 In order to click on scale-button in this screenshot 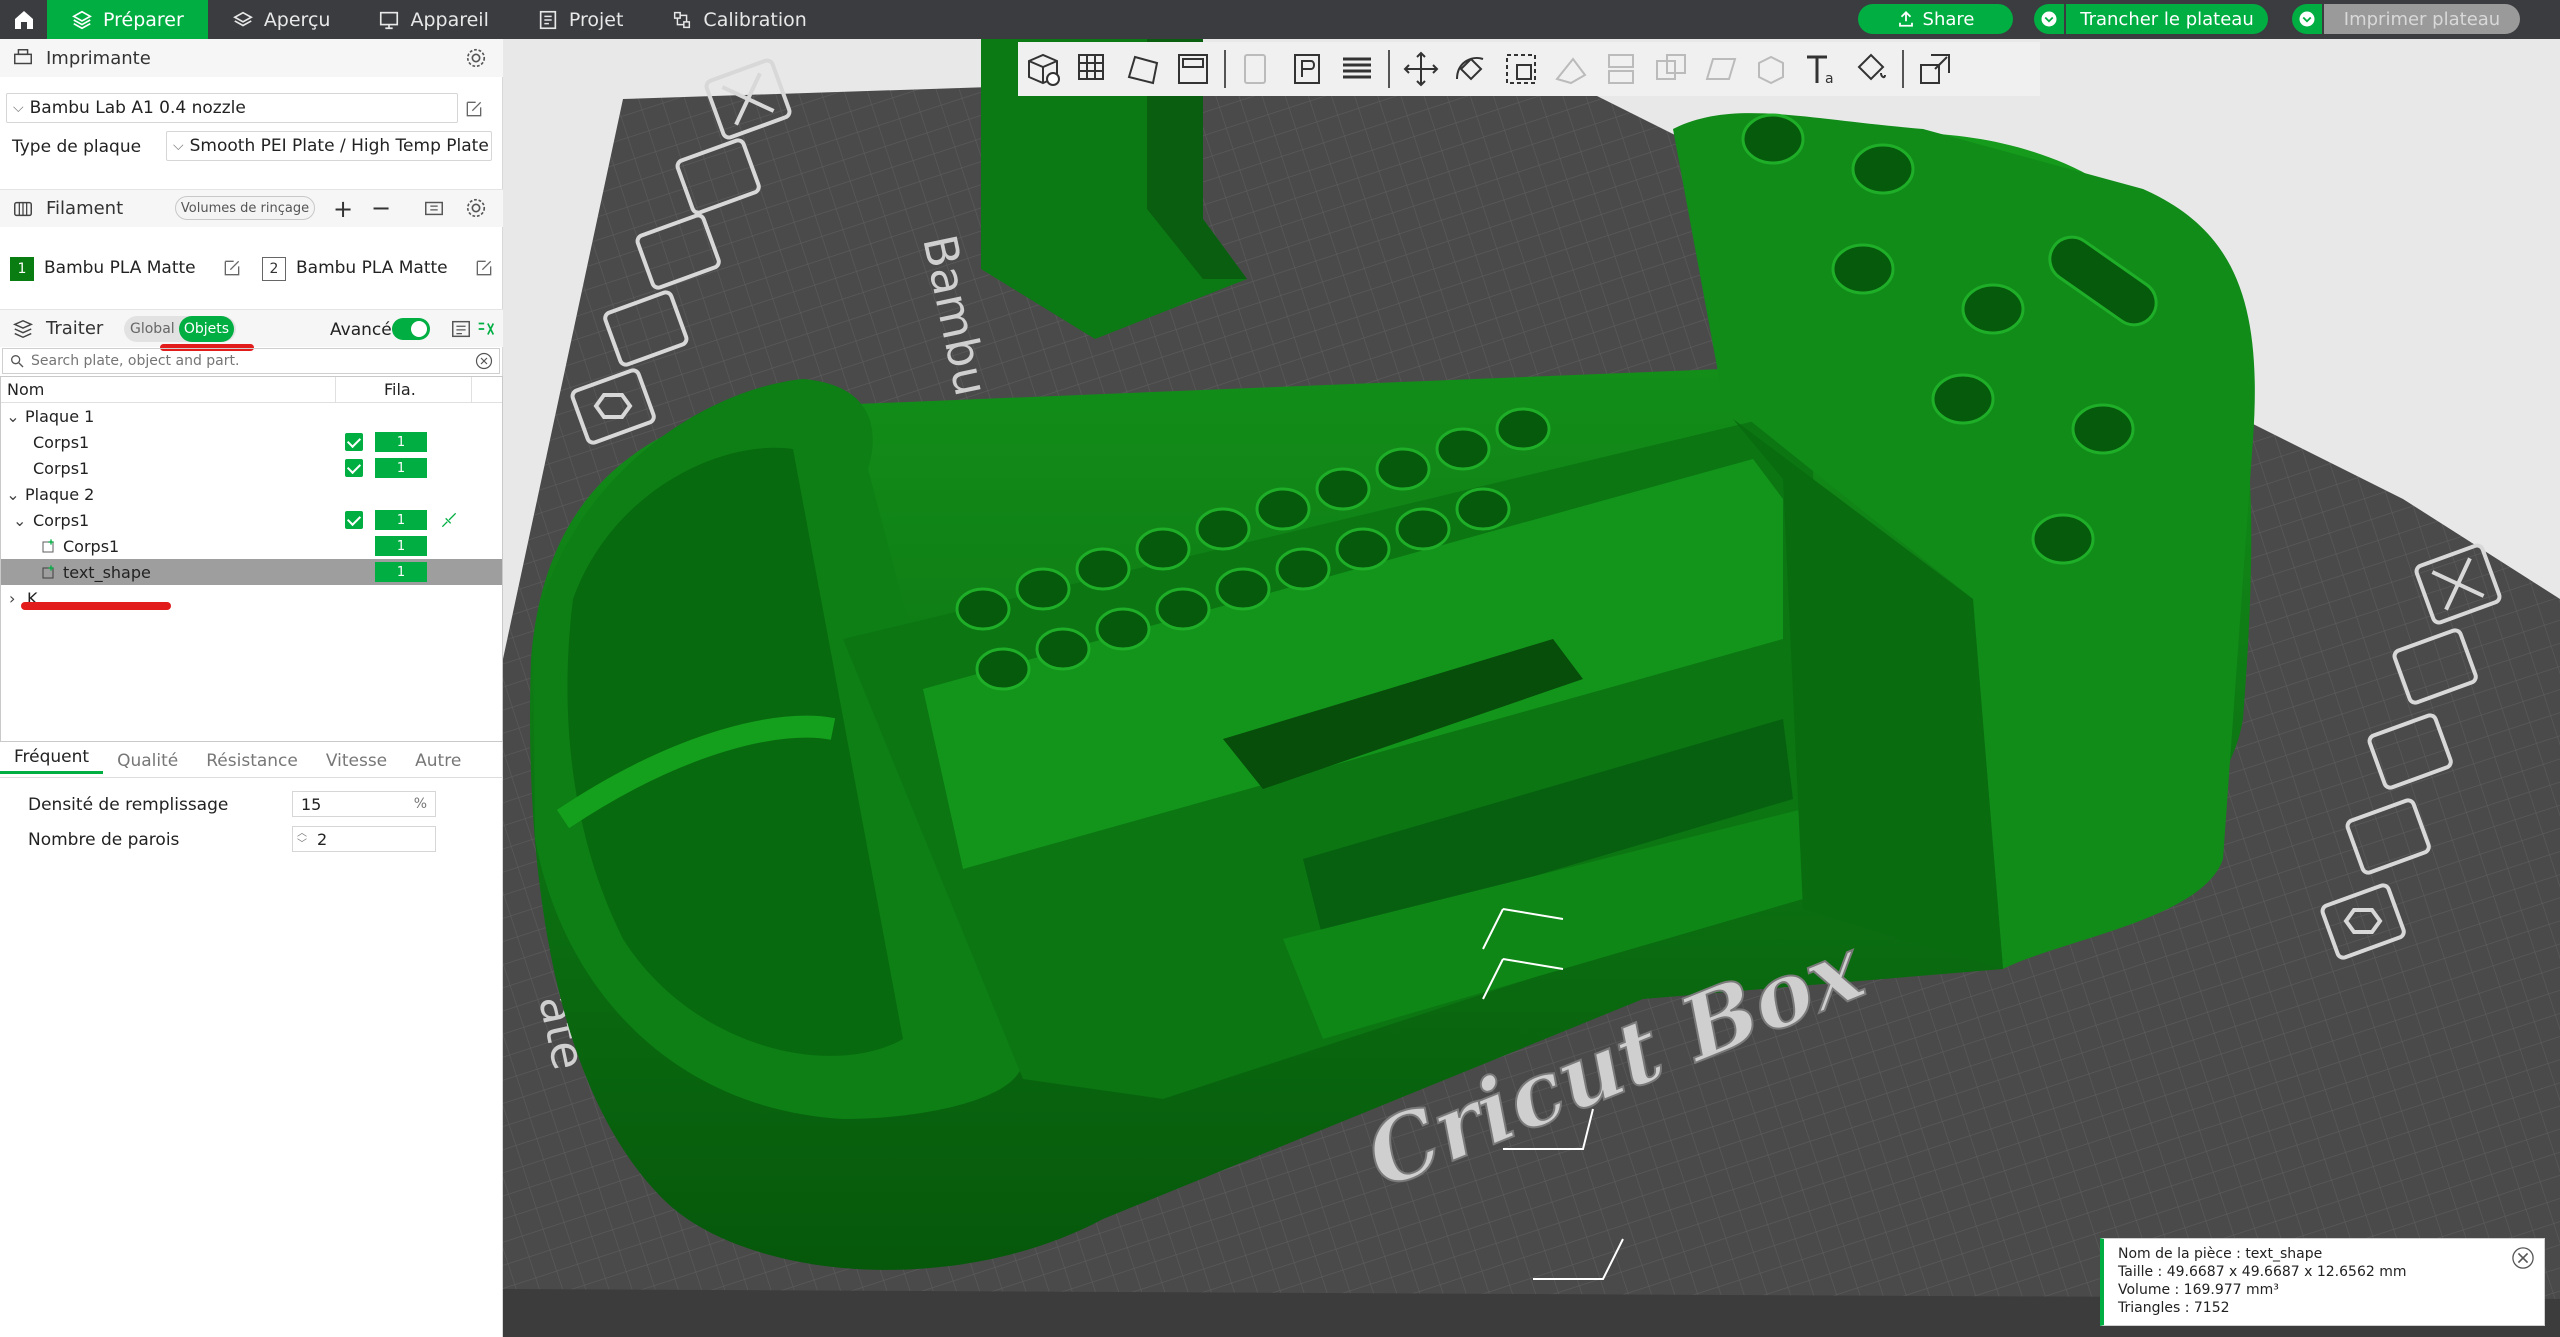, I will do `click(1521, 69)`.